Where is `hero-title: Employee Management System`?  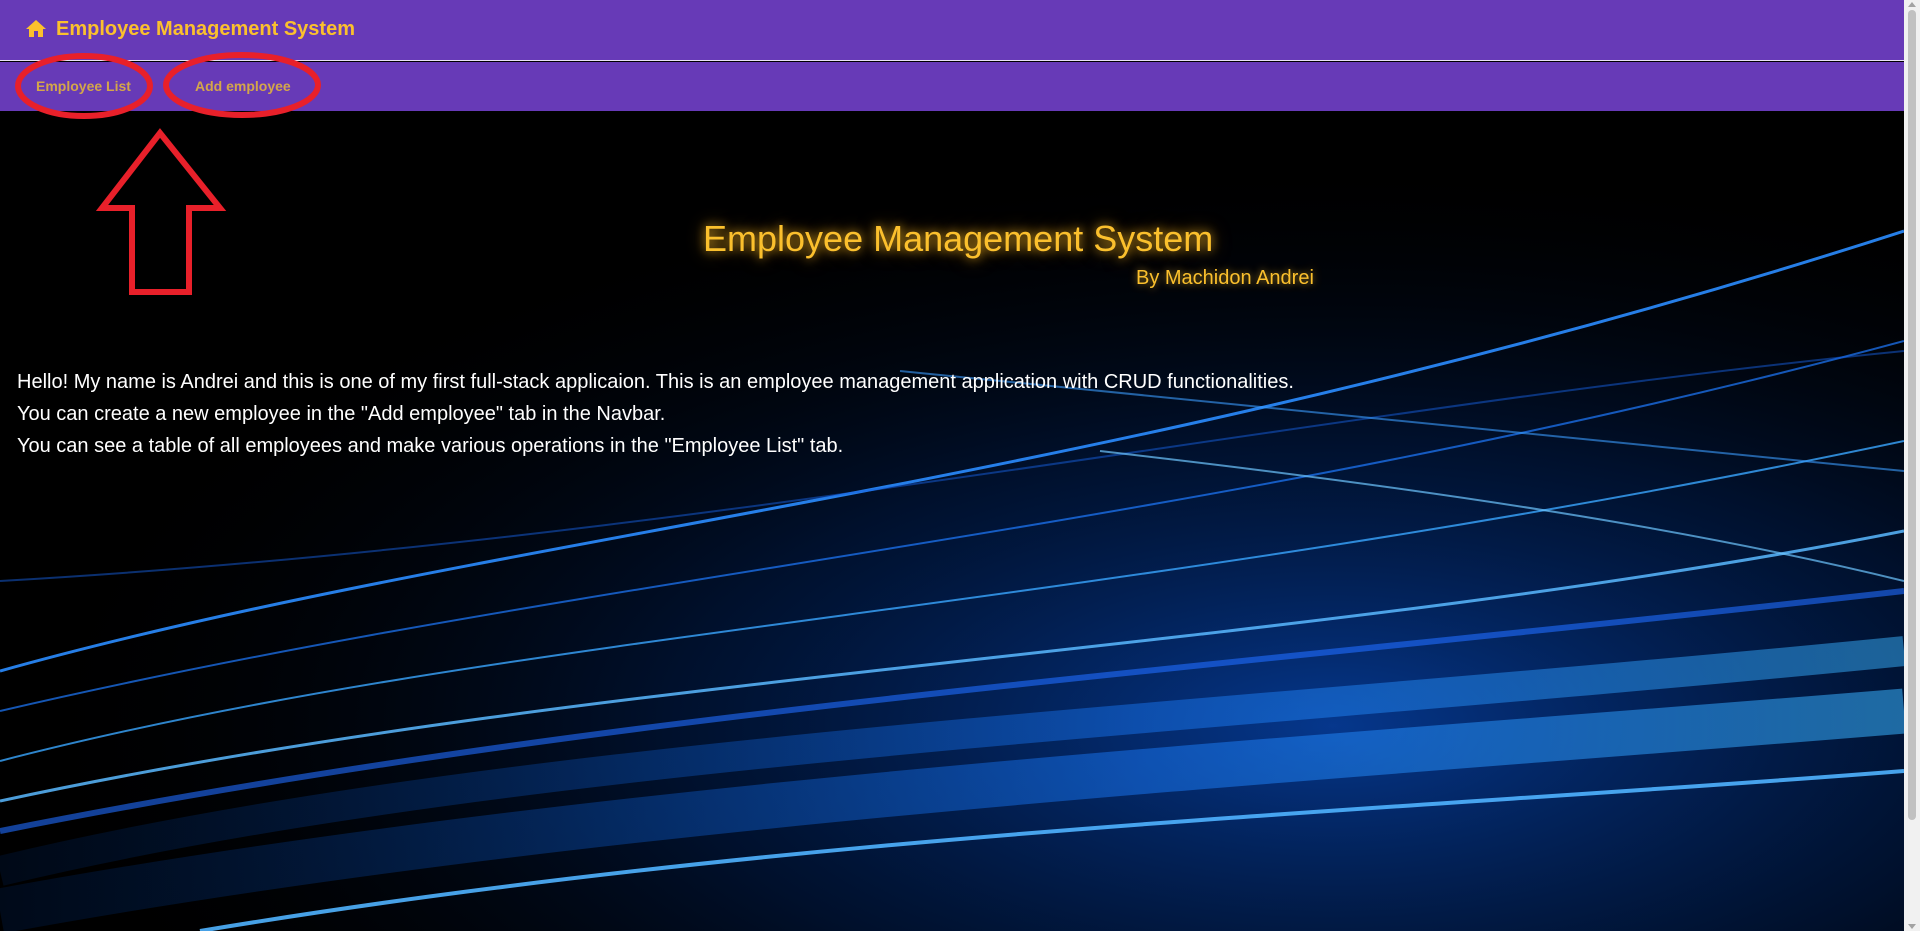 hero-title: Employee Management System is located at coordinates (958, 238).